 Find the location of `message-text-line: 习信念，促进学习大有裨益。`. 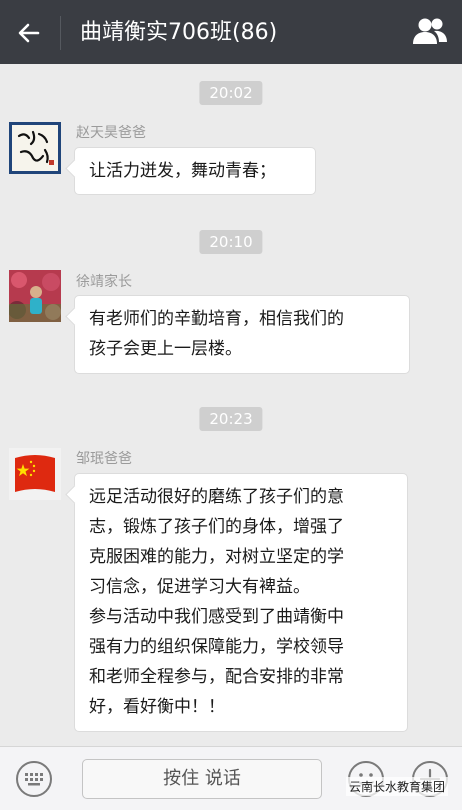

message-text-line: 习信念，促进学习大有裨益。 is located at coordinates (199, 587).